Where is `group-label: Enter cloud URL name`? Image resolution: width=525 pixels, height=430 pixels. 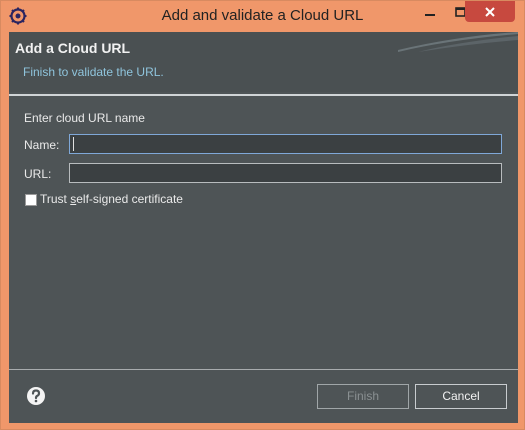
group-label: Enter cloud URL name is located at coordinates (84, 118).